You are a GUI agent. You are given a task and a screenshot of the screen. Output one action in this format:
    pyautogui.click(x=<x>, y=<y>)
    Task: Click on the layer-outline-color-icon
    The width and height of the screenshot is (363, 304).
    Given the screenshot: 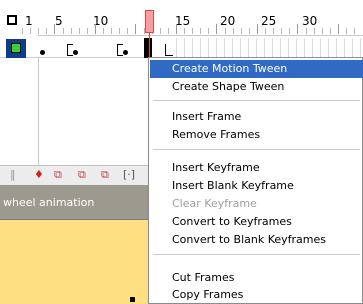 What is the action you would take?
    pyautogui.click(x=16, y=48)
    